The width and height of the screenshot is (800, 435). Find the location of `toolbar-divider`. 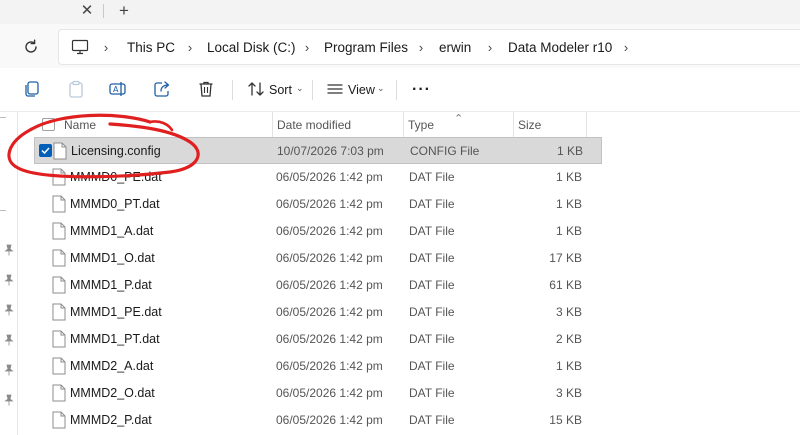

toolbar-divider is located at coordinates (312, 90).